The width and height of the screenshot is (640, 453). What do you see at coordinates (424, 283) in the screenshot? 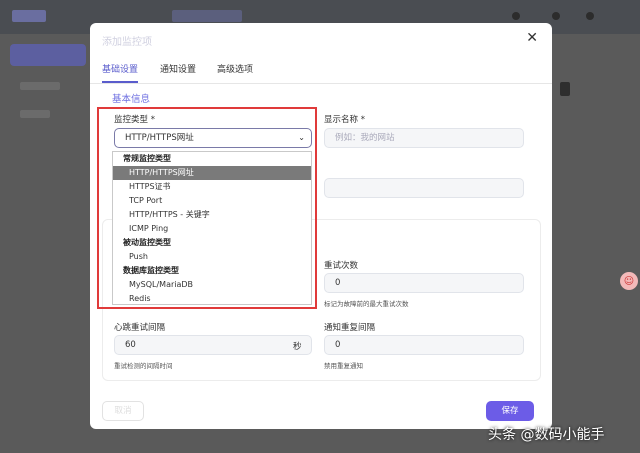
I see `retries-input: 0` at bounding box center [424, 283].